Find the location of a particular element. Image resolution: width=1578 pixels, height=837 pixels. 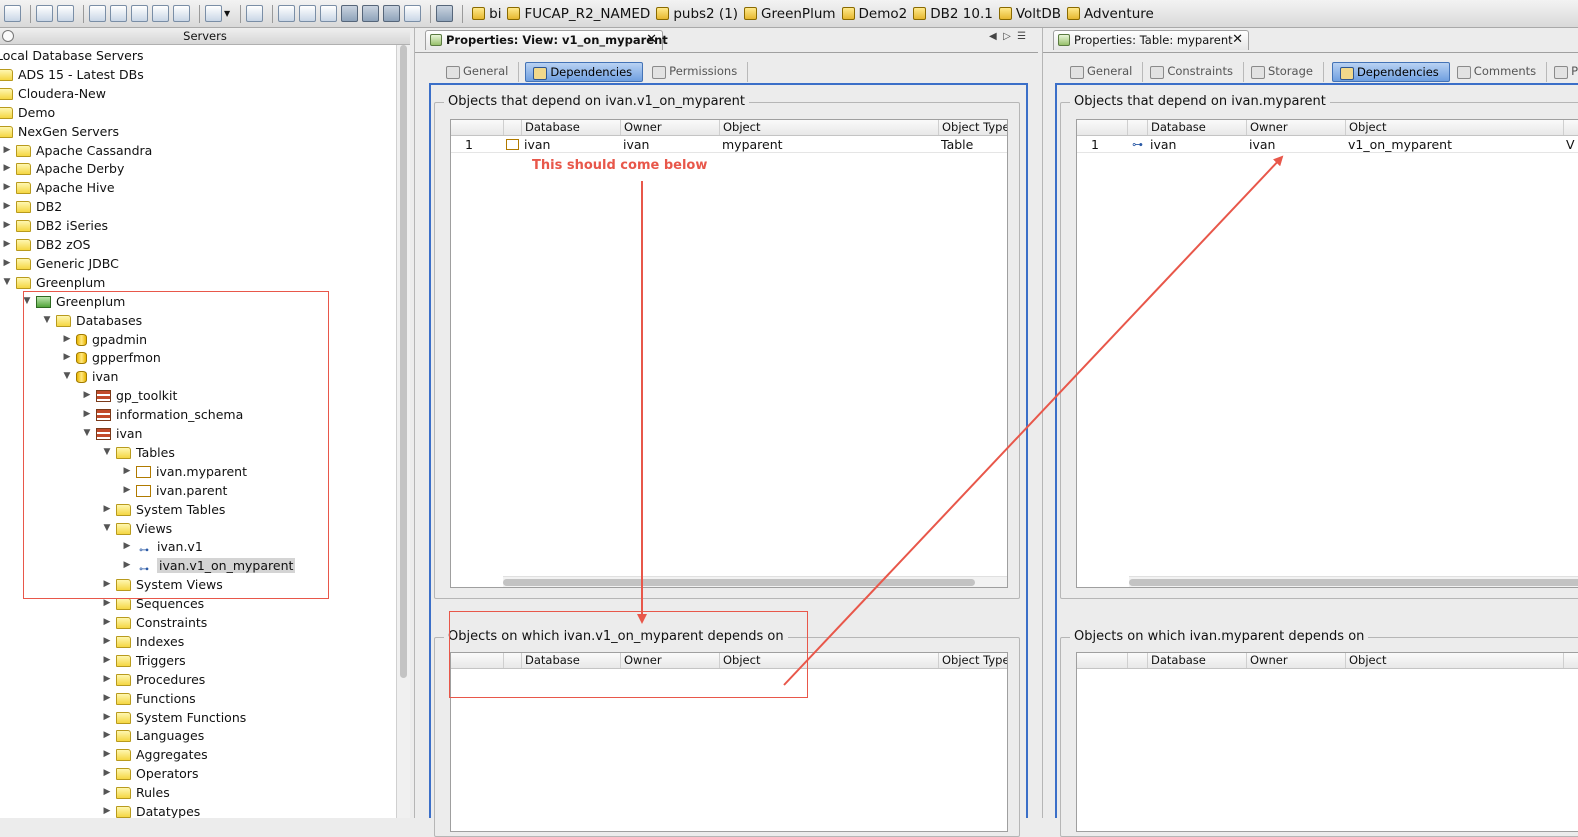

connect-icon is located at coordinates (44, 13).